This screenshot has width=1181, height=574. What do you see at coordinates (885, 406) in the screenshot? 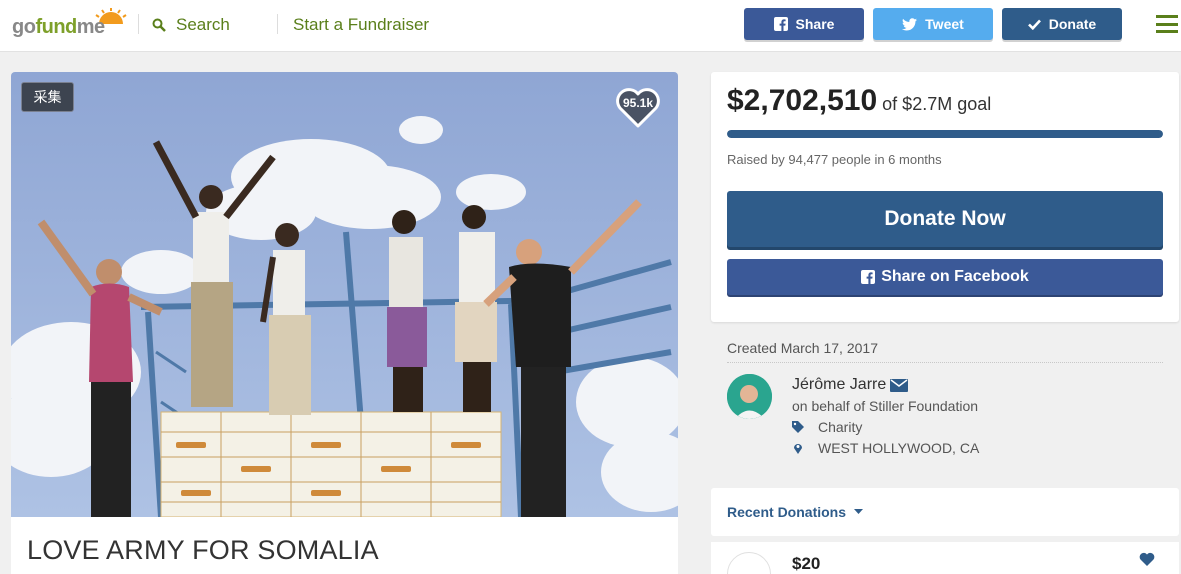
I see `beneficiary-text: on behalf of Stiller Foundation` at bounding box center [885, 406].